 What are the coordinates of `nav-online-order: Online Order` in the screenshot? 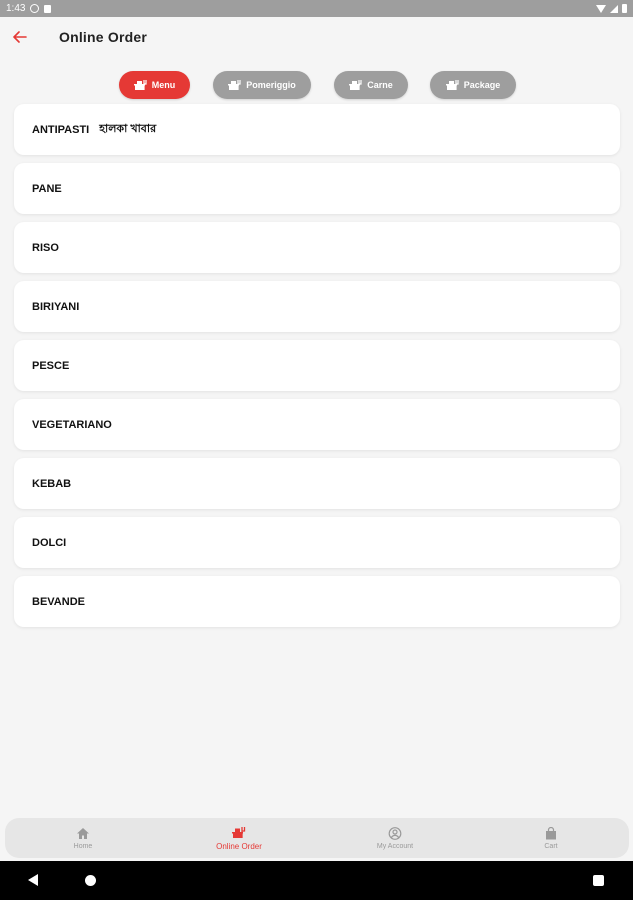 It's located at (239, 838).